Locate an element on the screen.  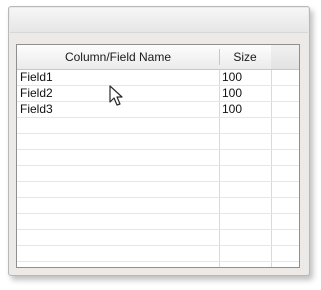
field-name-cell: Field2 is located at coordinates (36, 93).